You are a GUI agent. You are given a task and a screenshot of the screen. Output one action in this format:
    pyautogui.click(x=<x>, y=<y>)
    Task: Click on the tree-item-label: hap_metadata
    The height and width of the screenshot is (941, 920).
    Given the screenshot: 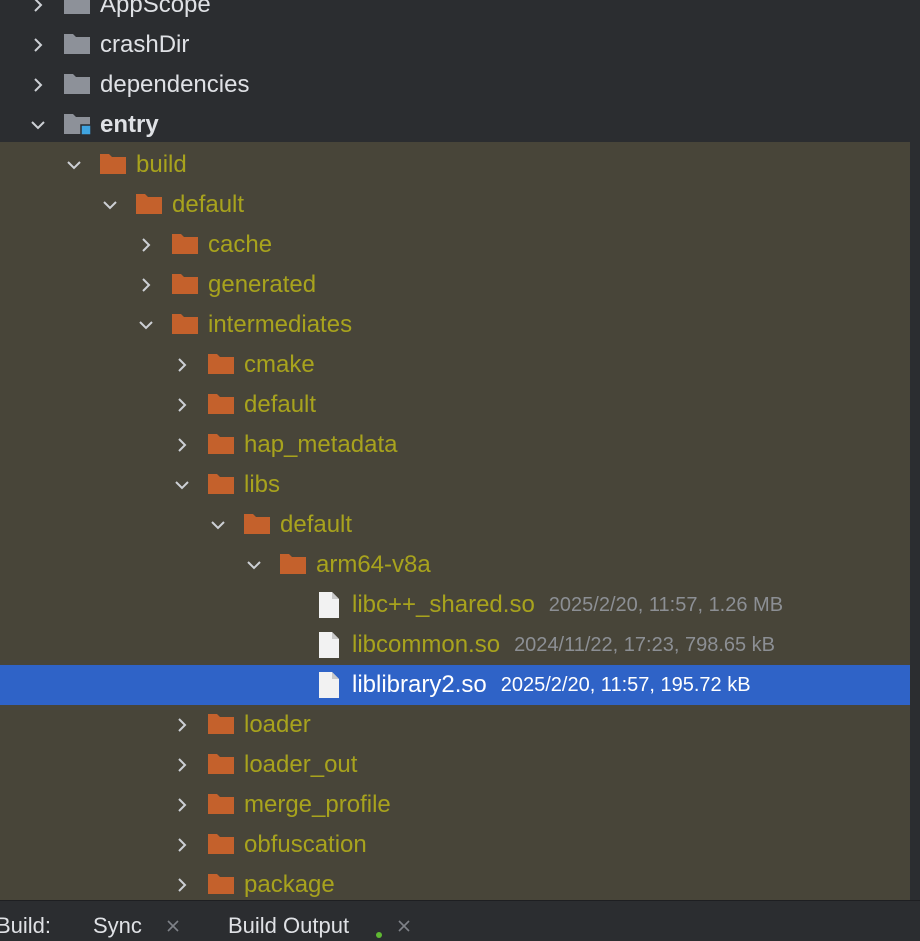 What is the action you would take?
    pyautogui.click(x=321, y=444)
    